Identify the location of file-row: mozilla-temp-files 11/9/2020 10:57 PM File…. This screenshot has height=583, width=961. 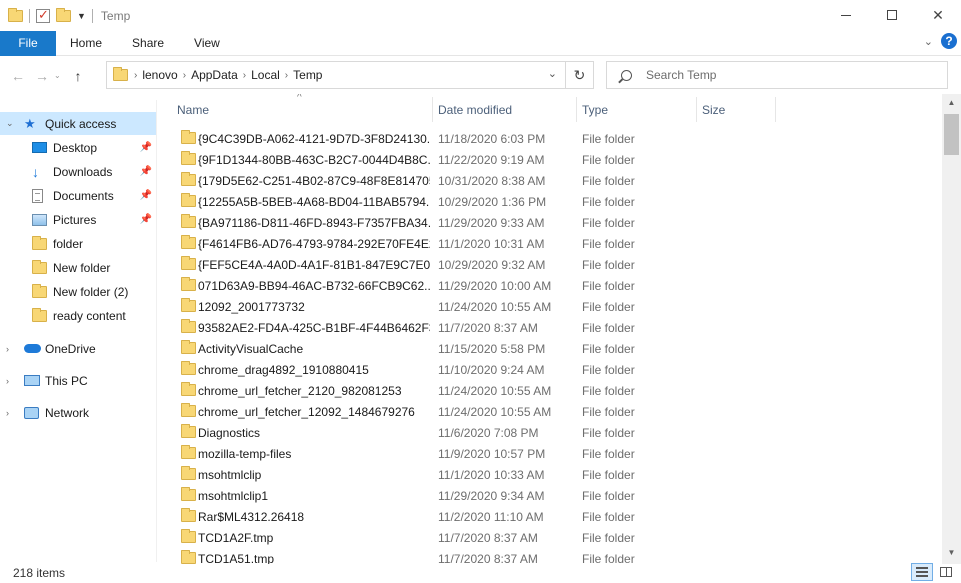
(549, 453).